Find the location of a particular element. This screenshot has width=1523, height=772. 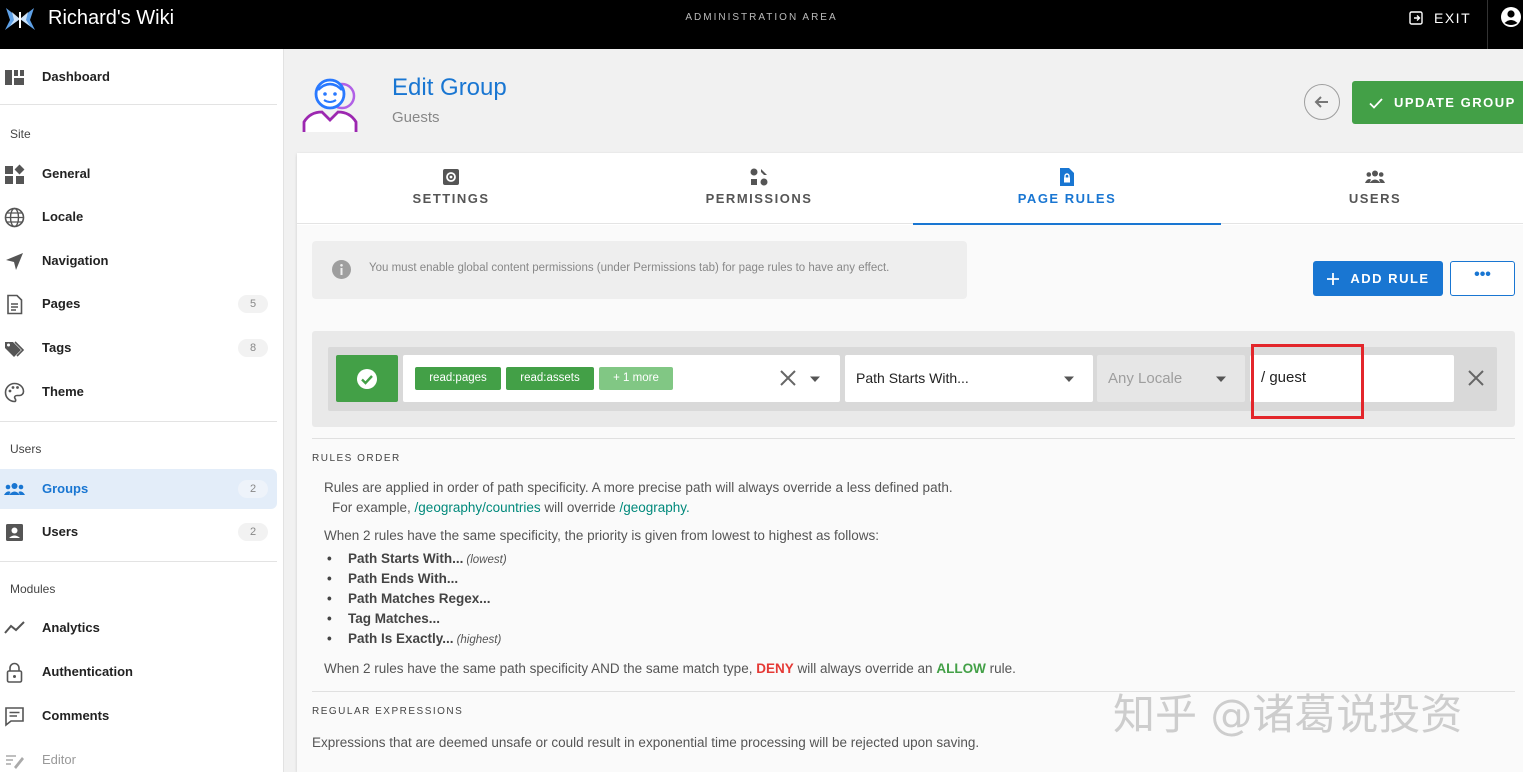

permissions-icon is located at coordinates (759, 177).